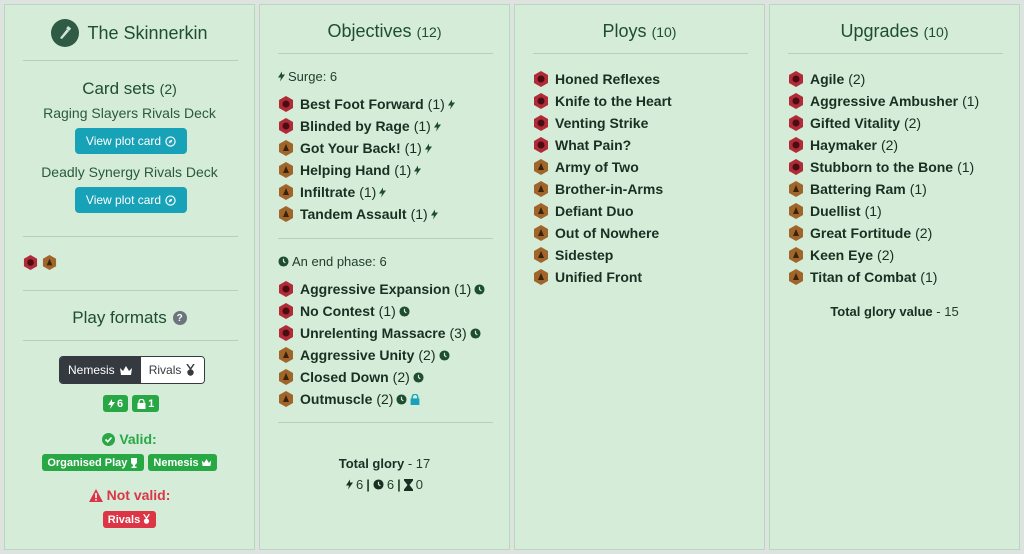 Image resolution: width=1024 pixels, height=554 pixels. Describe the element at coordinates (894, 311) in the screenshot. I see `upgrades-total-glory: Total glory value - 15` at that location.